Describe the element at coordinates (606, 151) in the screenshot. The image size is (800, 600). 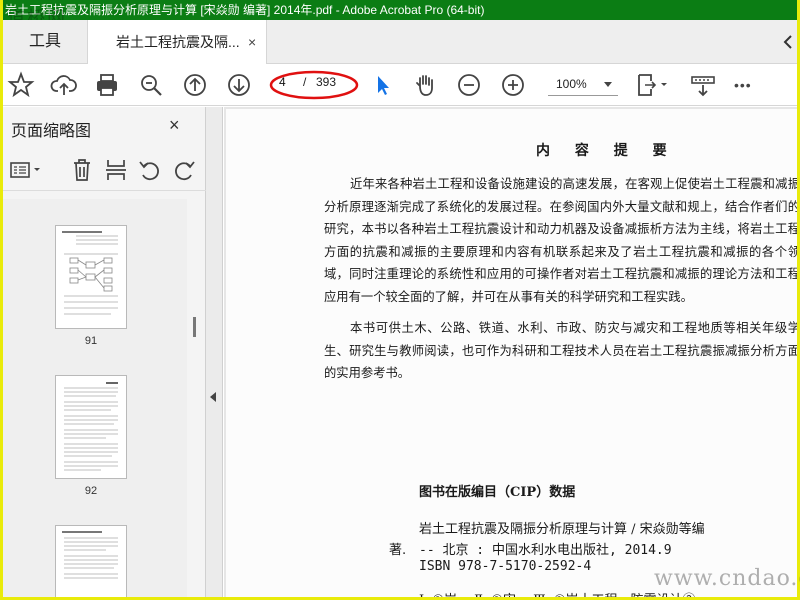
I see `content-summary-heading: 内 容 提 要` at that location.